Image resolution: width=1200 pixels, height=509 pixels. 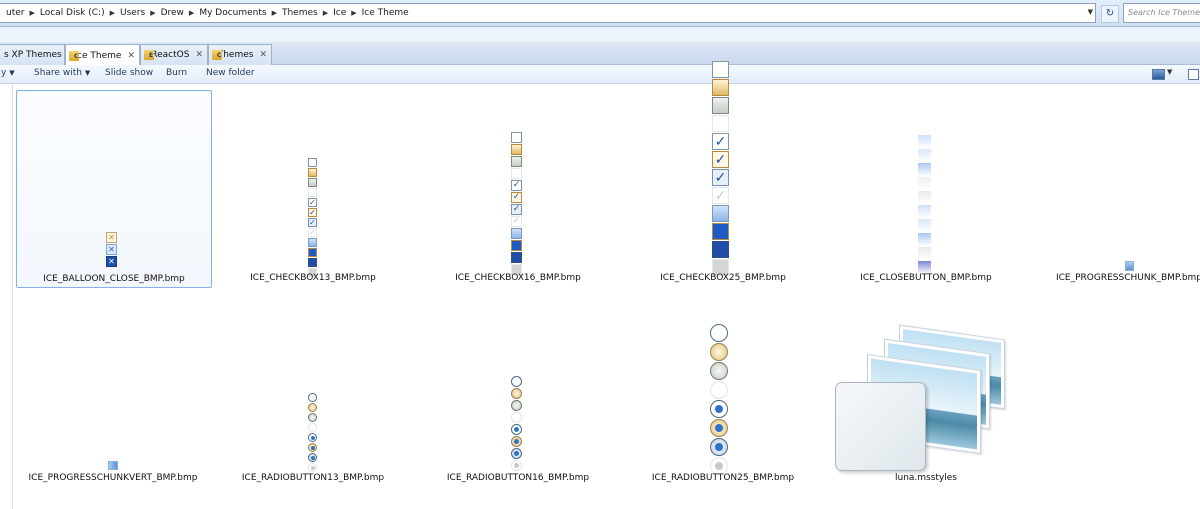 I want to click on thumbnail: ✕ ✕ ✕, so click(x=111, y=249).